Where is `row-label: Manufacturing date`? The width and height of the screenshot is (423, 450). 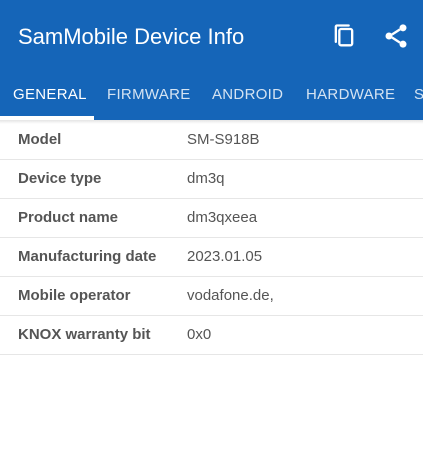 row-label: Manufacturing date is located at coordinates (87, 256).